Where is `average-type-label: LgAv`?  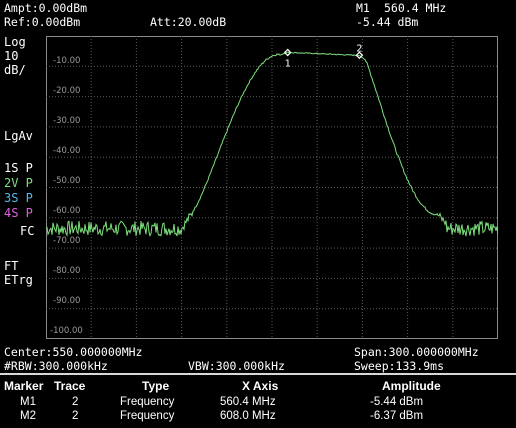 average-type-label: LgAv is located at coordinates (18, 136).